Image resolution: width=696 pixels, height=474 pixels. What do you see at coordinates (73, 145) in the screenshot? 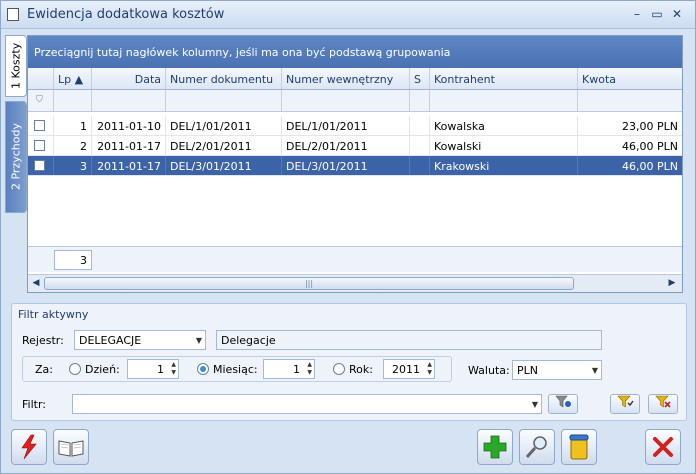
I see `row-lp: 2` at bounding box center [73, 145].